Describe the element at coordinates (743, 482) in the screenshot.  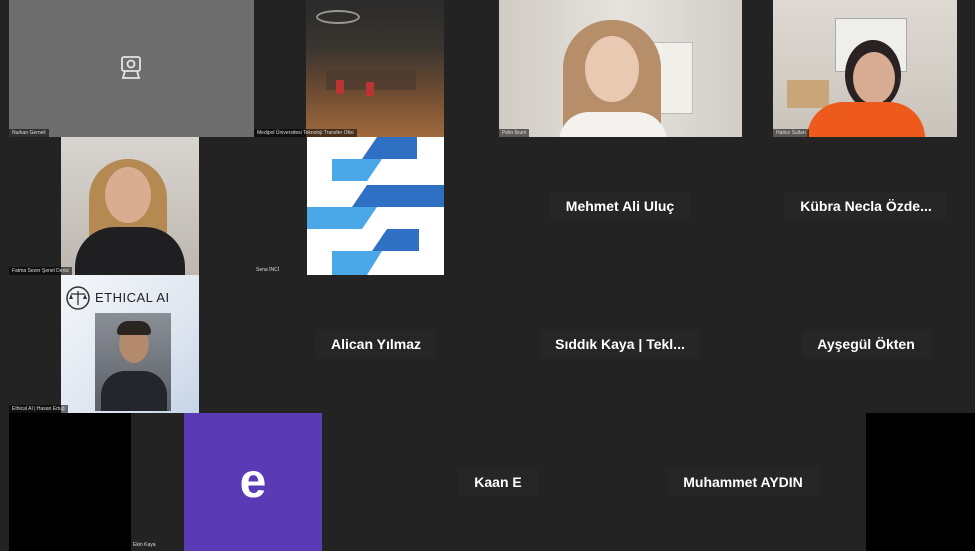
I see `participant-tile-muhammet: Muhammet AYDIN` at that location.